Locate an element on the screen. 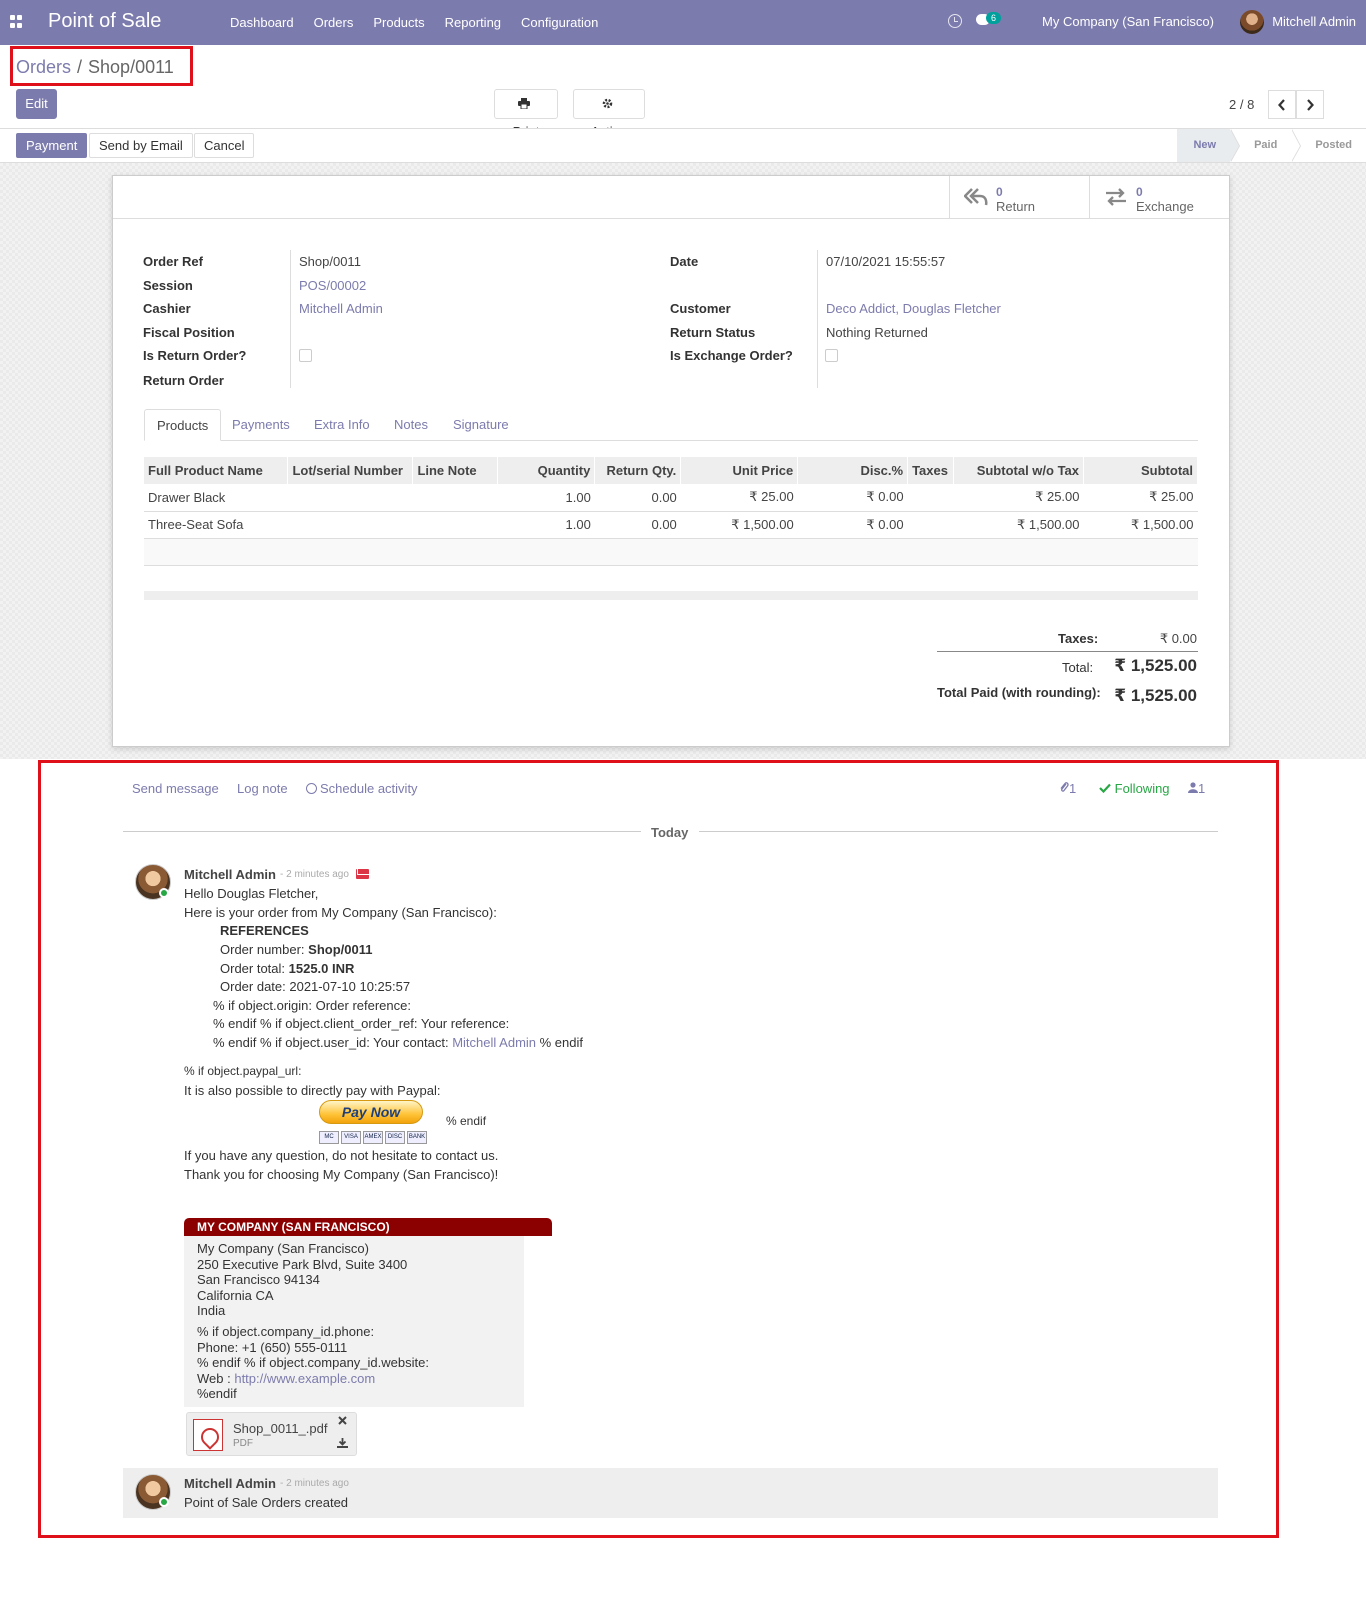  return-smart-button: 0 Return is located at coordinates (1019, 197).